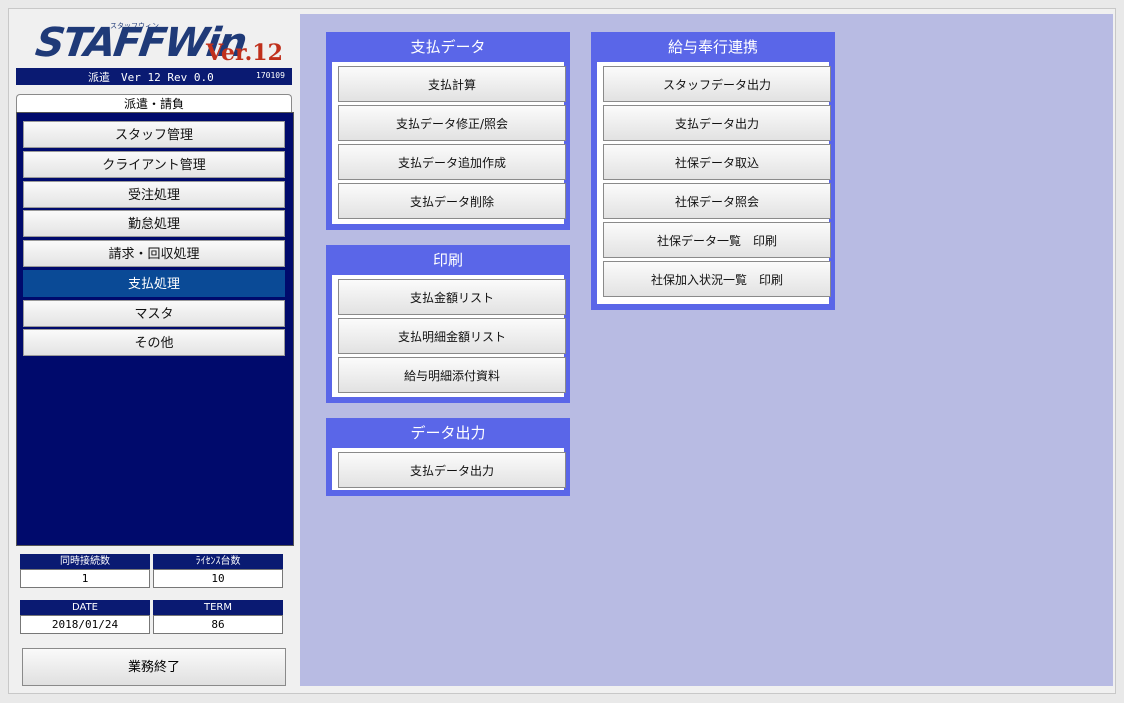  What do you see at coordinates (85, 561) in the screenshot?
I see `connections-label: 同時接続数` at bounding box center [85, 561].